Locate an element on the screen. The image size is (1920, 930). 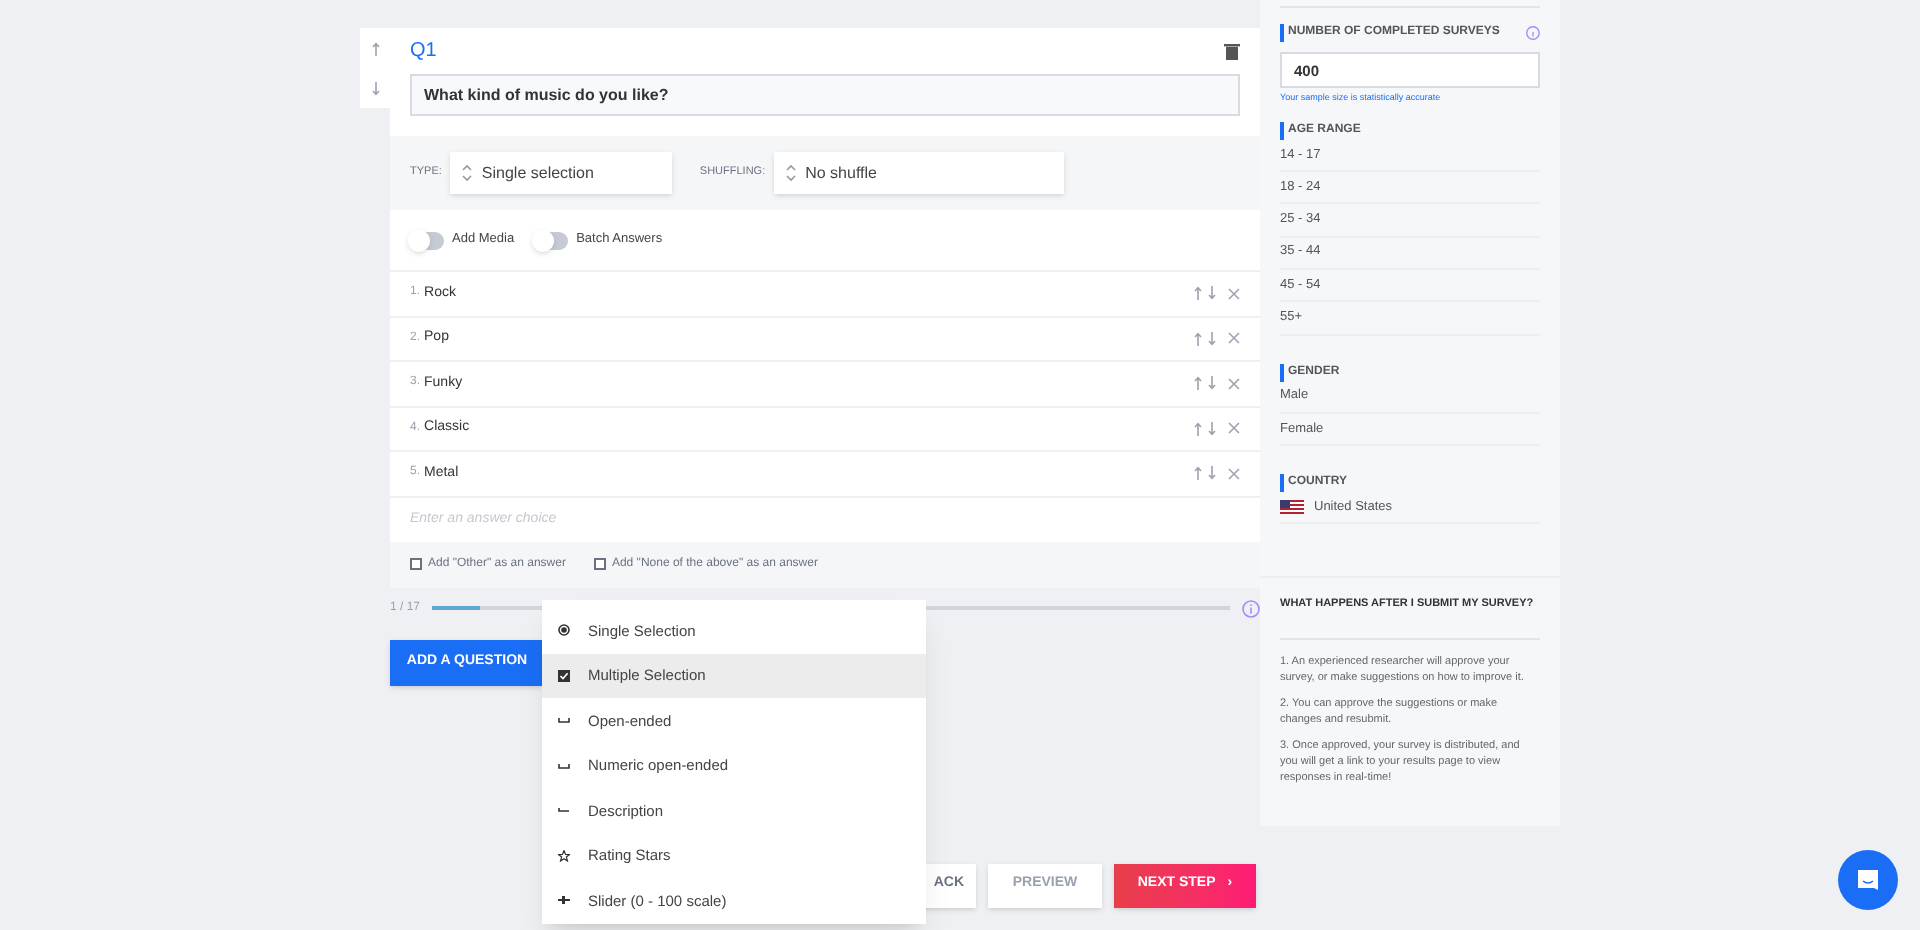
trash-icon is located at coordinates (1232, 51).